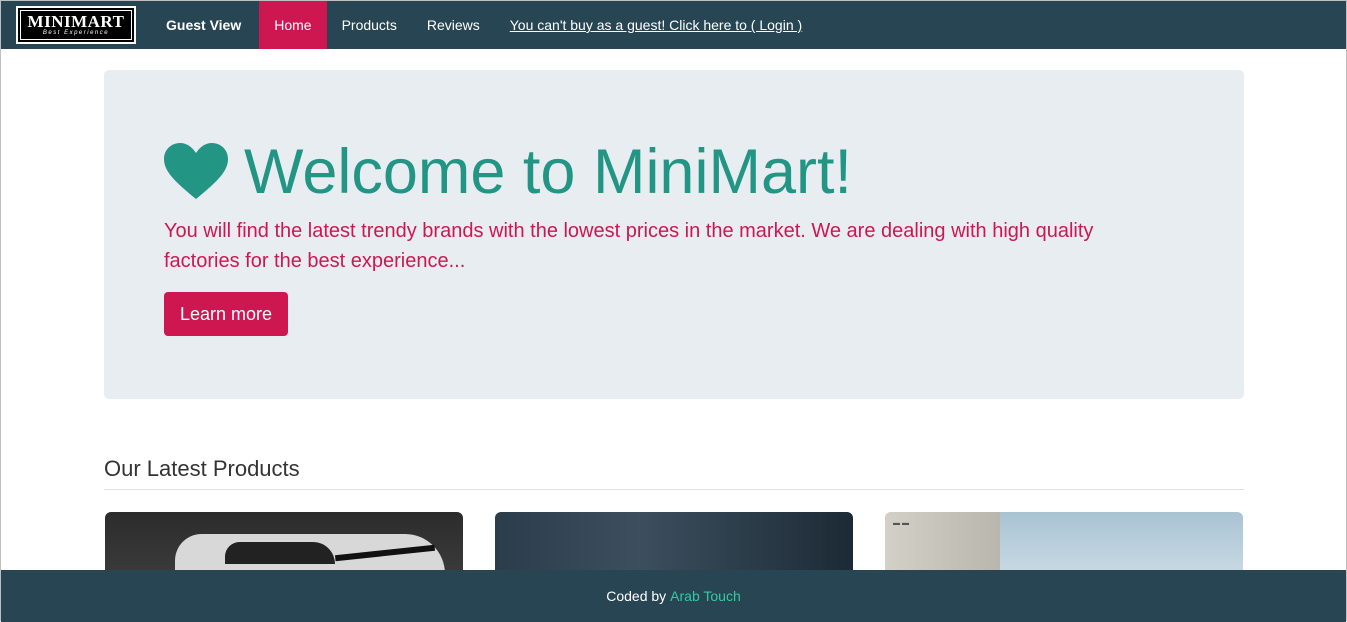 Image resolution: width=1347 pixels, height=622 pixels. What do you see at coordinates (76, 33) in the screenshot?
I see `brand-tagline: Best Experience` at bounding box center [76, 33].